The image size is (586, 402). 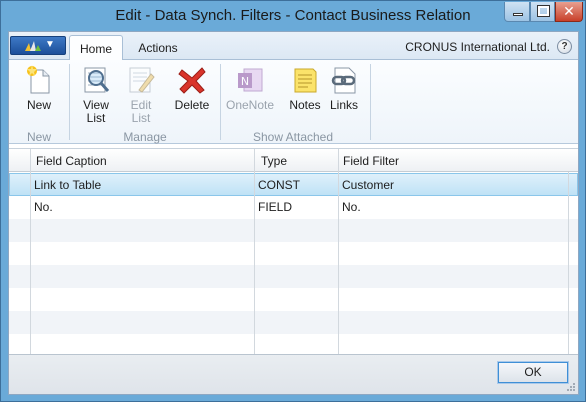 I want to click on ok-button: OK, so click(x=533, y=372).